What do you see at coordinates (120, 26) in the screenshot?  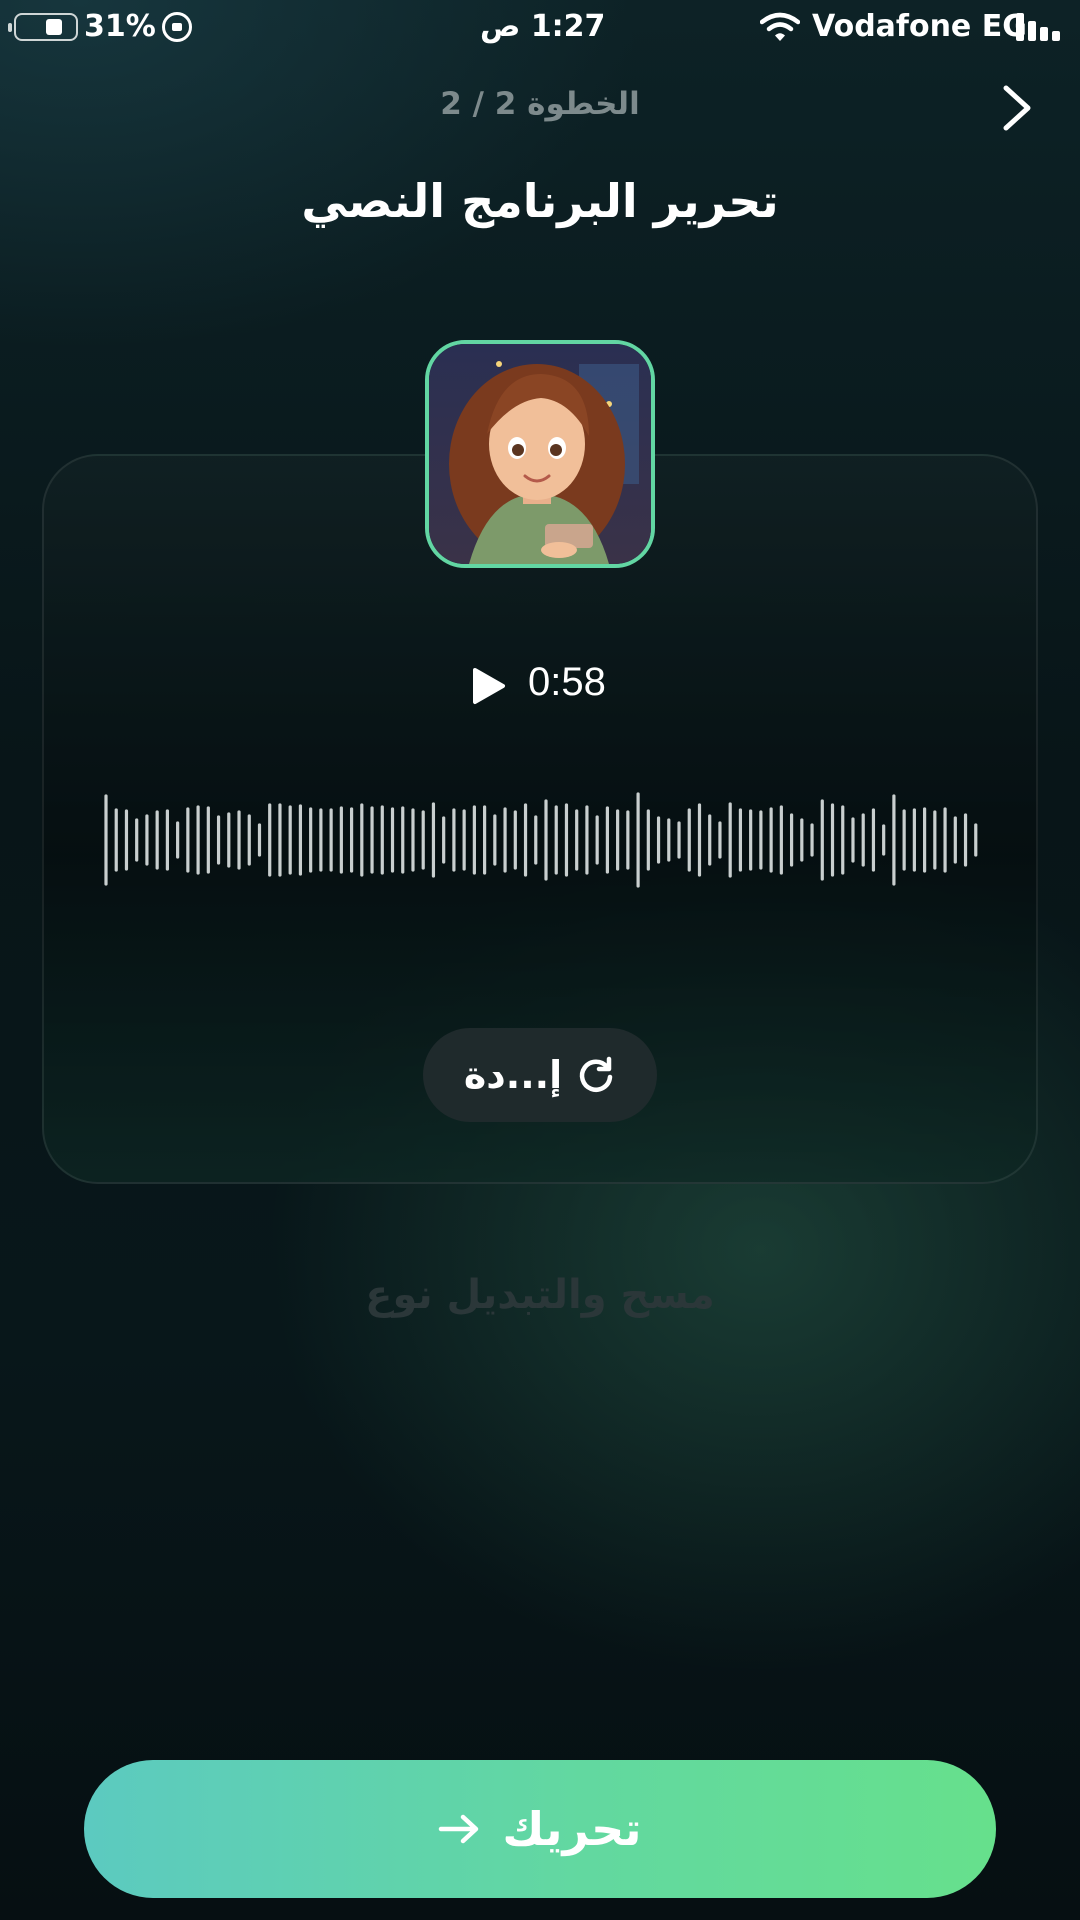 I see `battery-percentage: 31%` at bounding box center [120, 26].